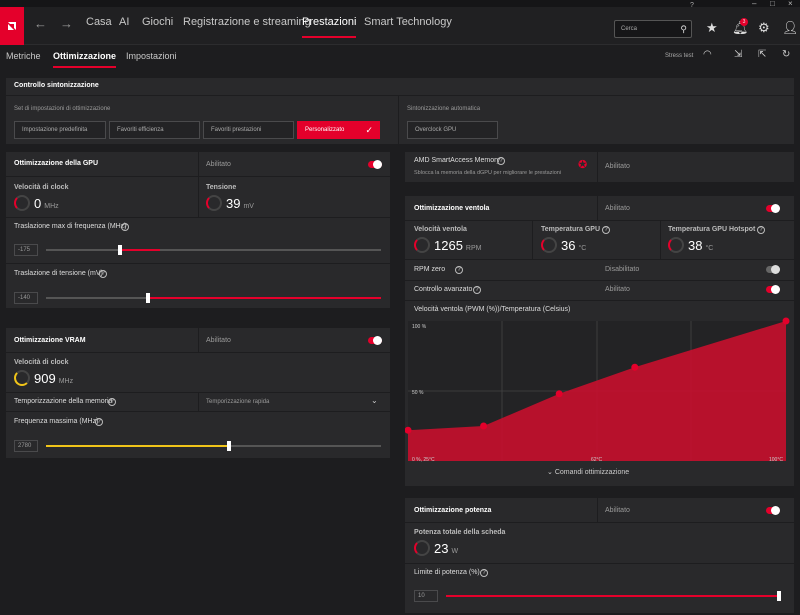  I want to click on preset-custom-button: Personalizzato ✓, so click(338, 130).